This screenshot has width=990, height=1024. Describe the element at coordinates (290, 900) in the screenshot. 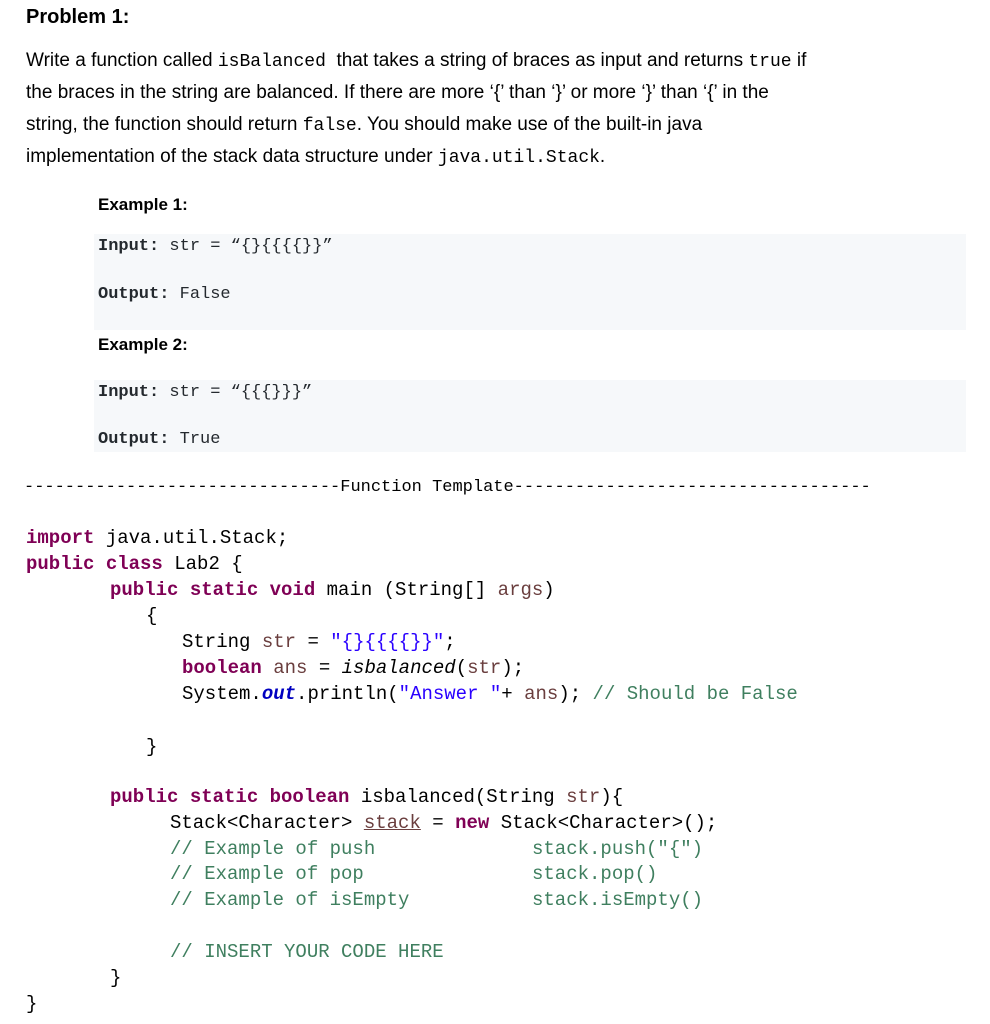

I see `comment-isempty: // Example of isEmpty` at that location.